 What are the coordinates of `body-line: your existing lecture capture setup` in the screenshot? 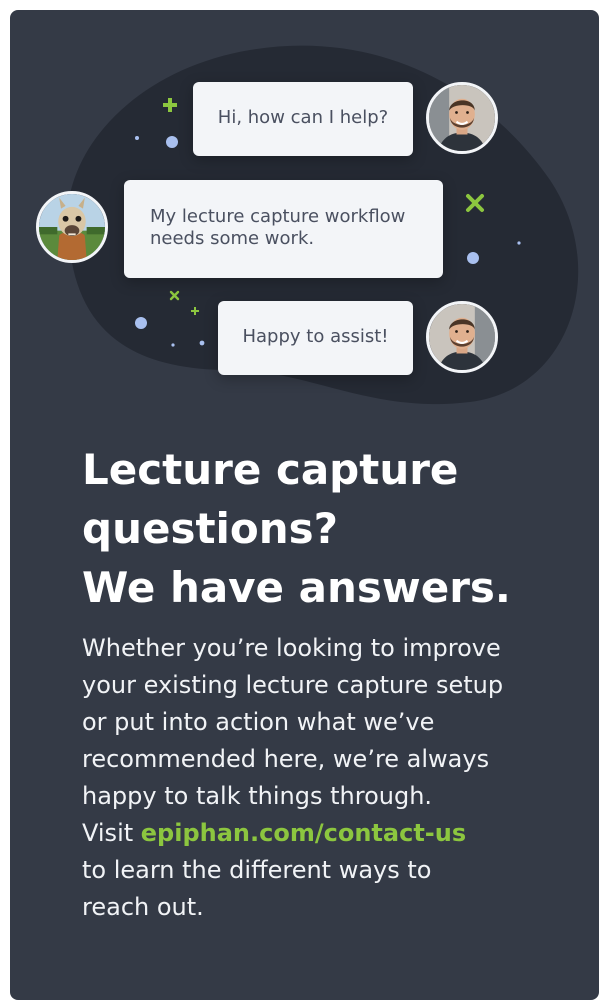 It's located at (293, 685).